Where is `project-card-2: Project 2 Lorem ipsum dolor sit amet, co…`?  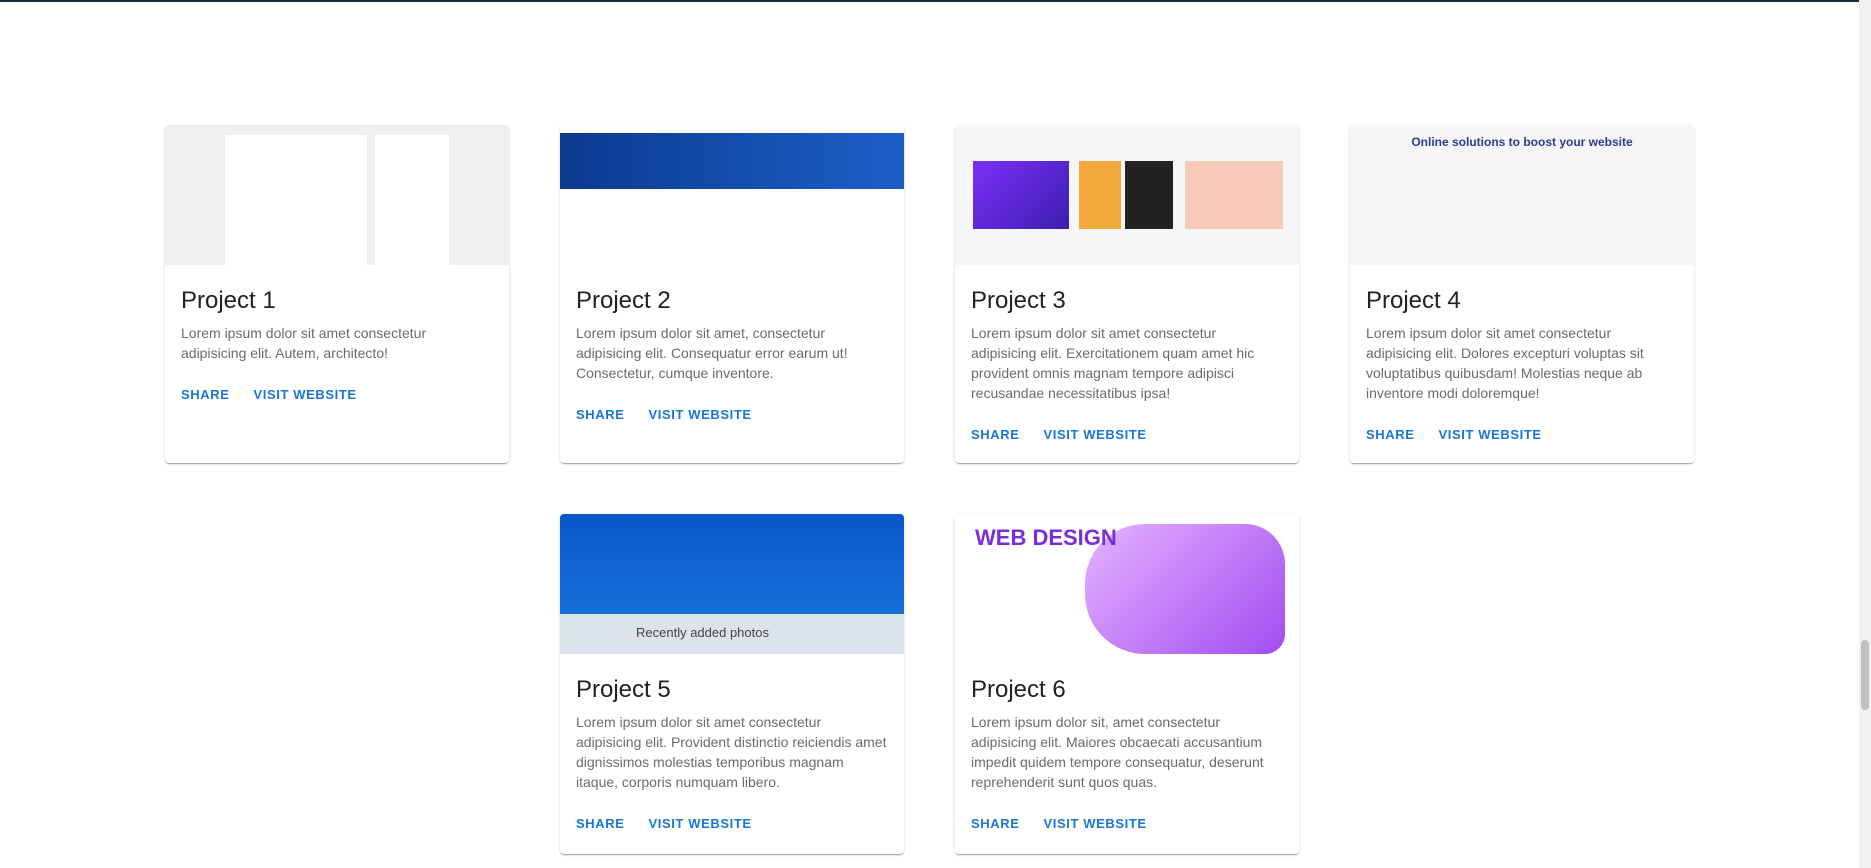
project-card-2: Project 2 Lorem ipsum dolor sit amet, co… is located at coordinates (732, 294).